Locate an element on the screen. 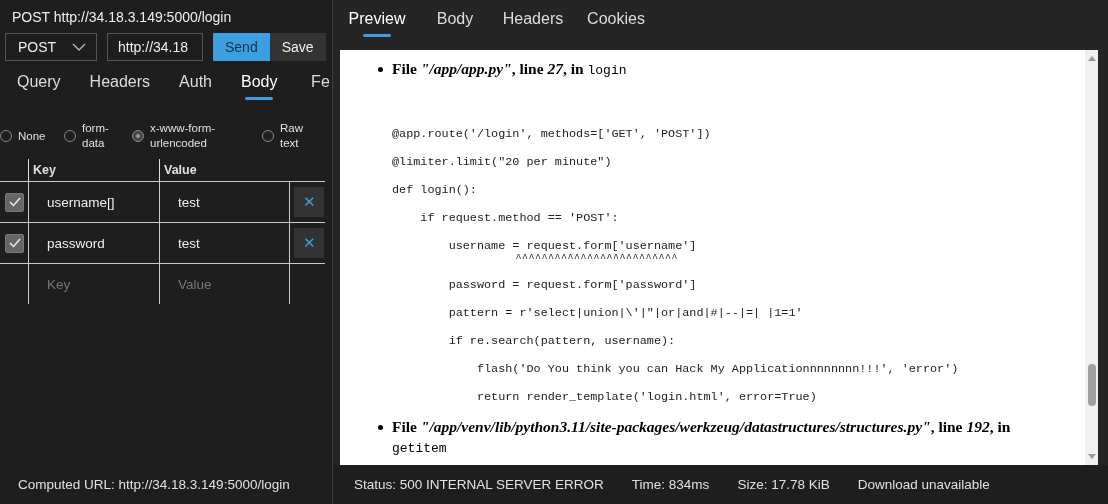  param-key: username[] is located at coordinates (81, 202).